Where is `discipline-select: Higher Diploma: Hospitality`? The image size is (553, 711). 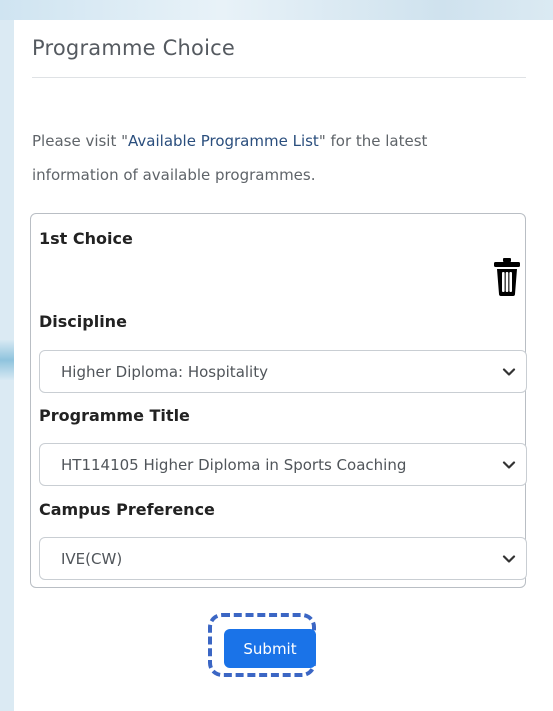
discipline-select: Higher Diploma: Hospitality is located at coordinates (283, 371).